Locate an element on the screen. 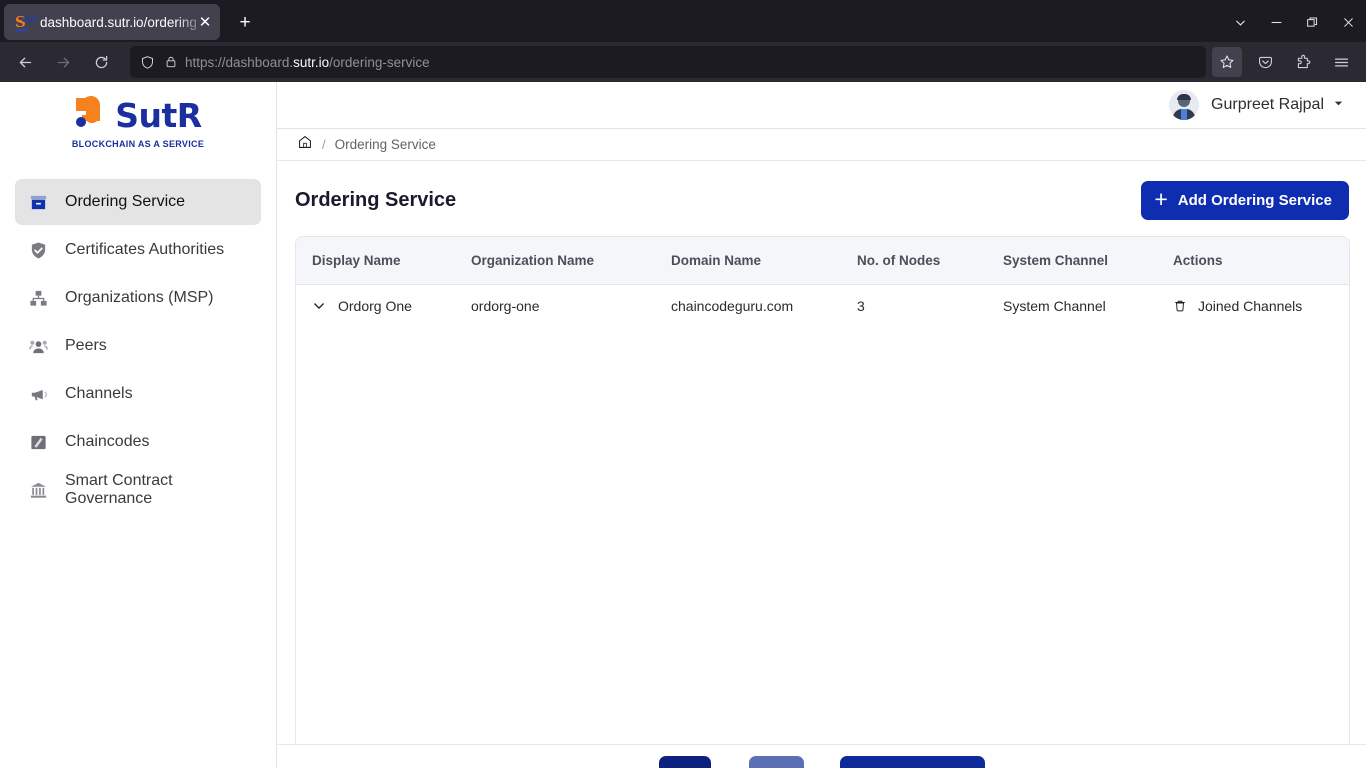 Image resolution: width=1366 pixels, height=768 pixels. breadcrumb: / Ordering Service is located at coordinates (821, 145).